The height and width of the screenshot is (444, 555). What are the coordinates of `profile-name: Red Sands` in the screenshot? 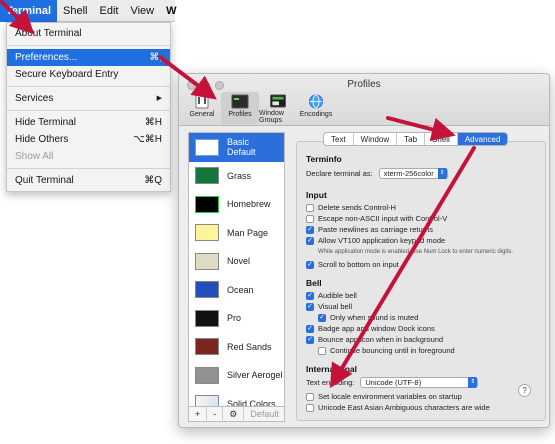 It's located at (249, 346).